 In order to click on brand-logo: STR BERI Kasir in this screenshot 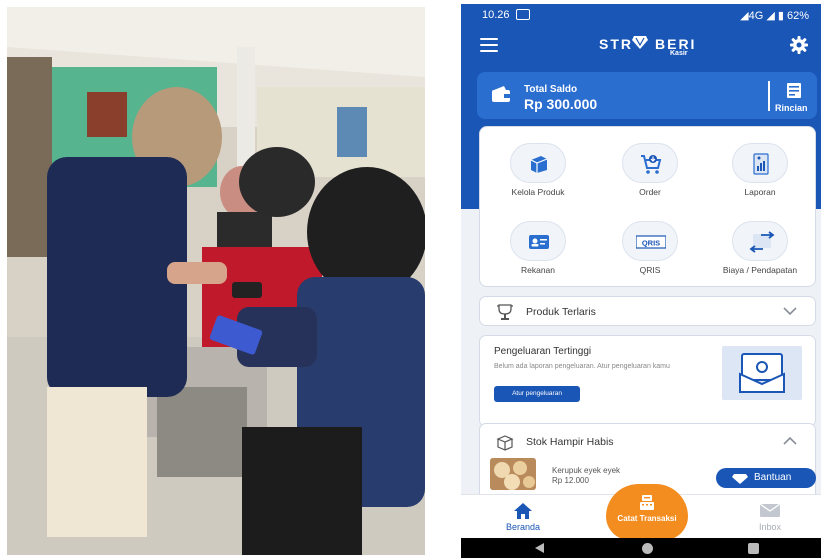, I will do `click(649, 48)`.